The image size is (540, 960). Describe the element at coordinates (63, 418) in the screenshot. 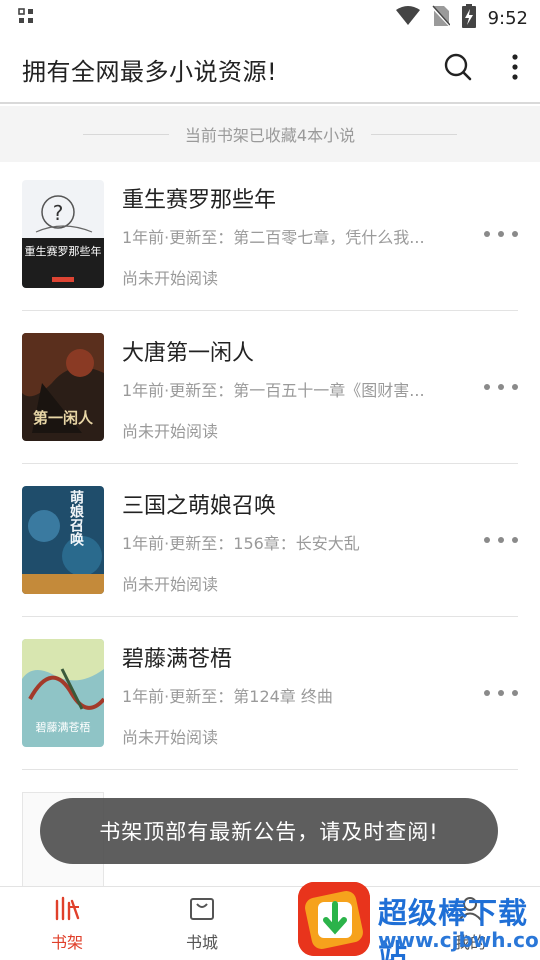

I see `book-cover-text: 第一闲人` at that location.